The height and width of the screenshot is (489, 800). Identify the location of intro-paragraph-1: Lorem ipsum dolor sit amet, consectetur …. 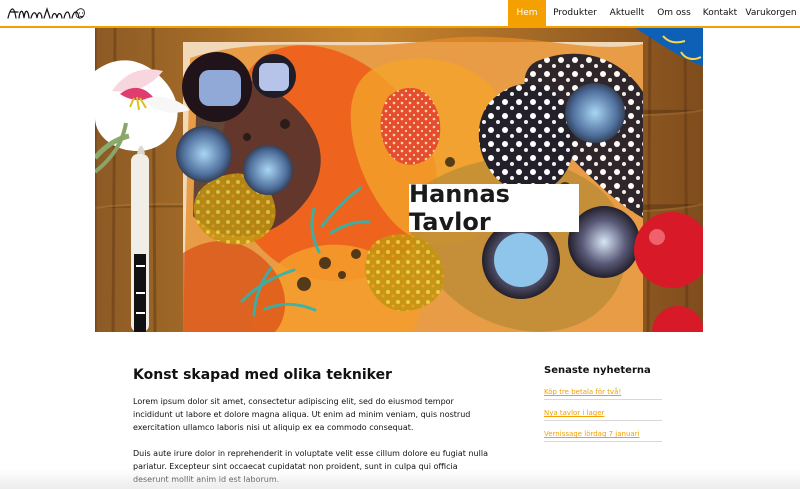
(302, 414).